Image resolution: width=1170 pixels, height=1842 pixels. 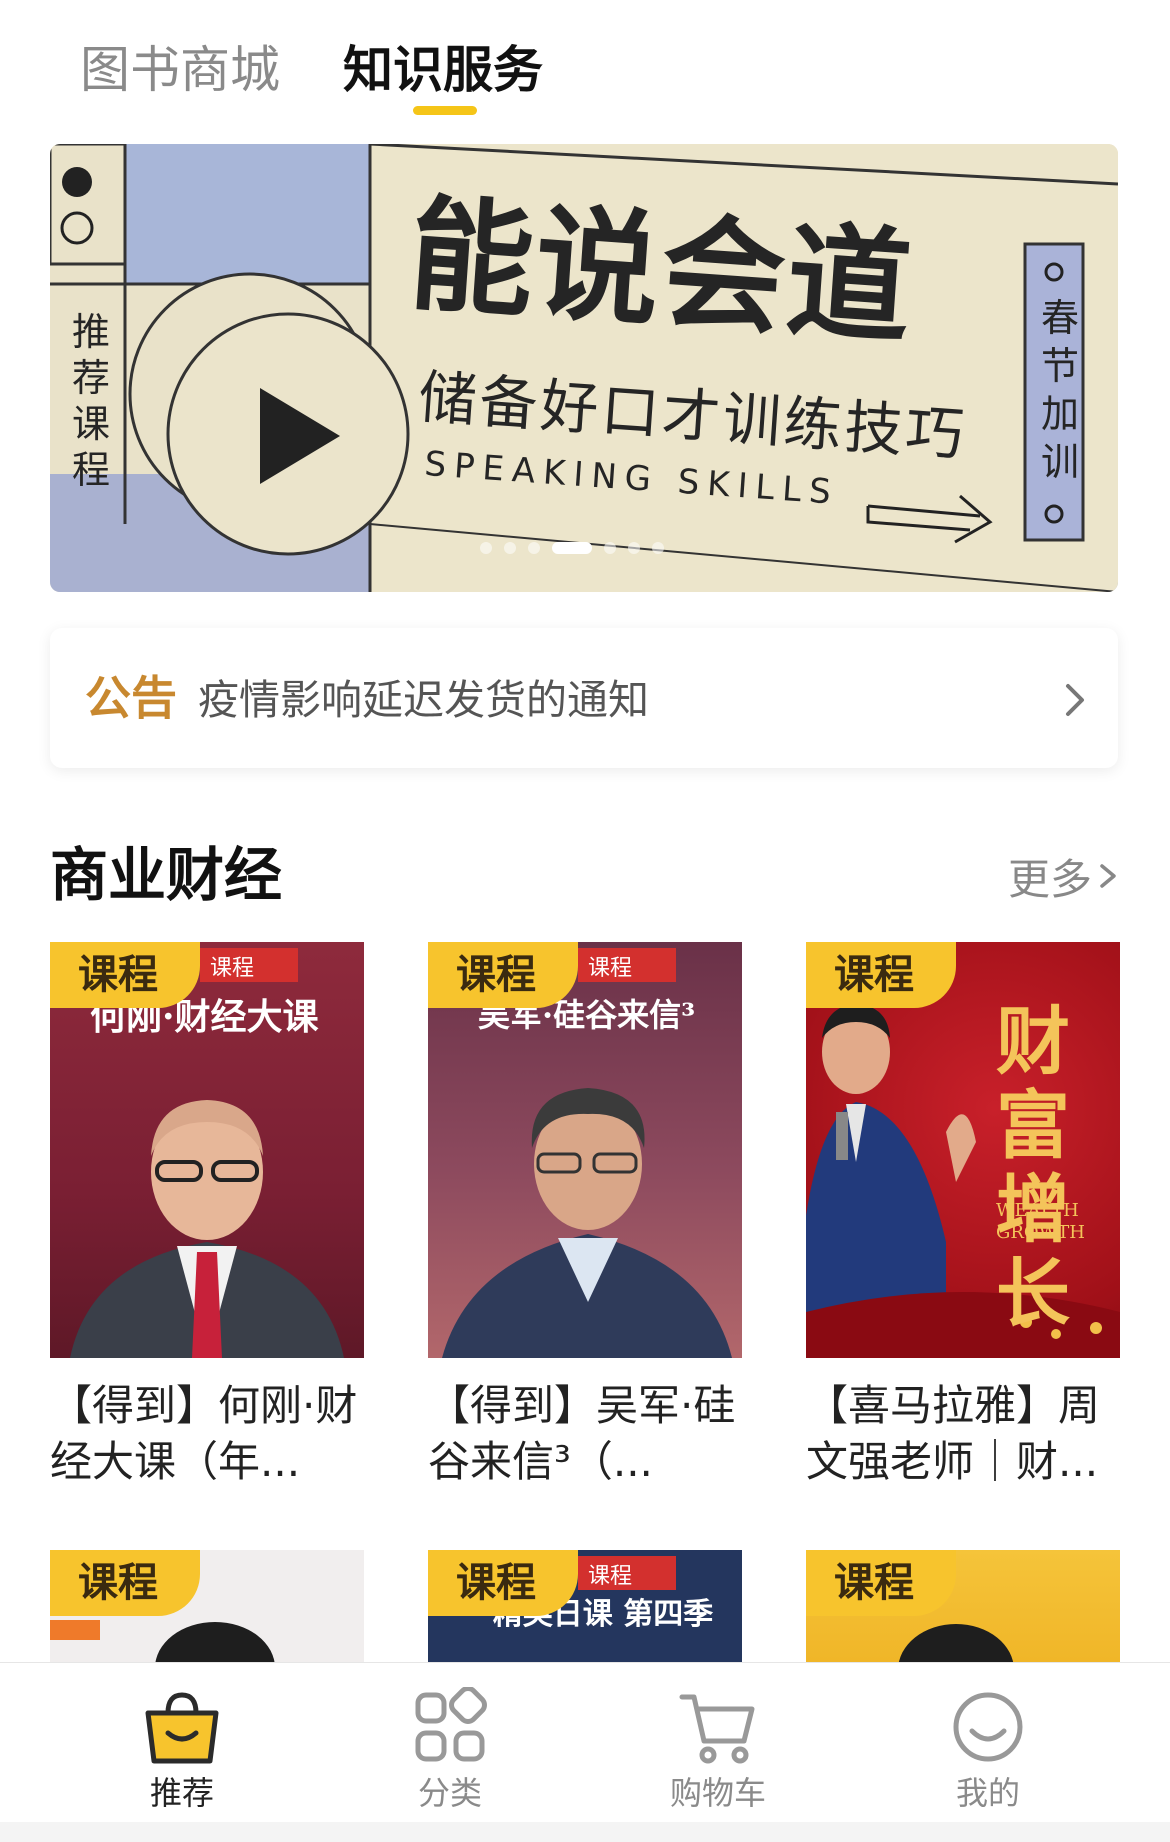 What do you see at coordinates (585, 1742) in the screenshot?
I see `bottom-nav: 推荐 分类 购物车 我的` at bounding box center [585, 1742].